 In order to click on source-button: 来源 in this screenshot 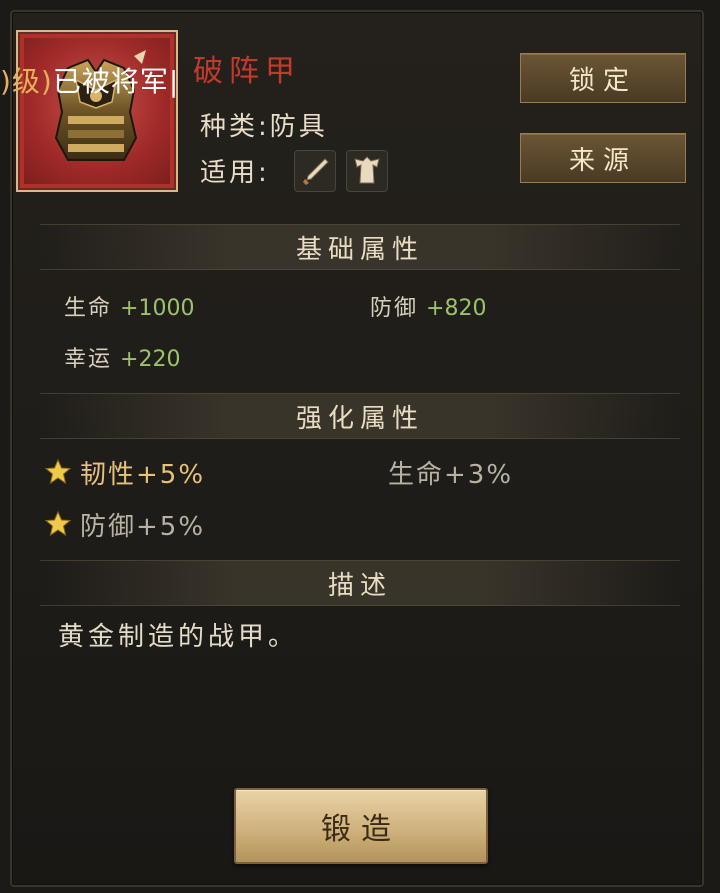, I will do `click(603, 158)`.